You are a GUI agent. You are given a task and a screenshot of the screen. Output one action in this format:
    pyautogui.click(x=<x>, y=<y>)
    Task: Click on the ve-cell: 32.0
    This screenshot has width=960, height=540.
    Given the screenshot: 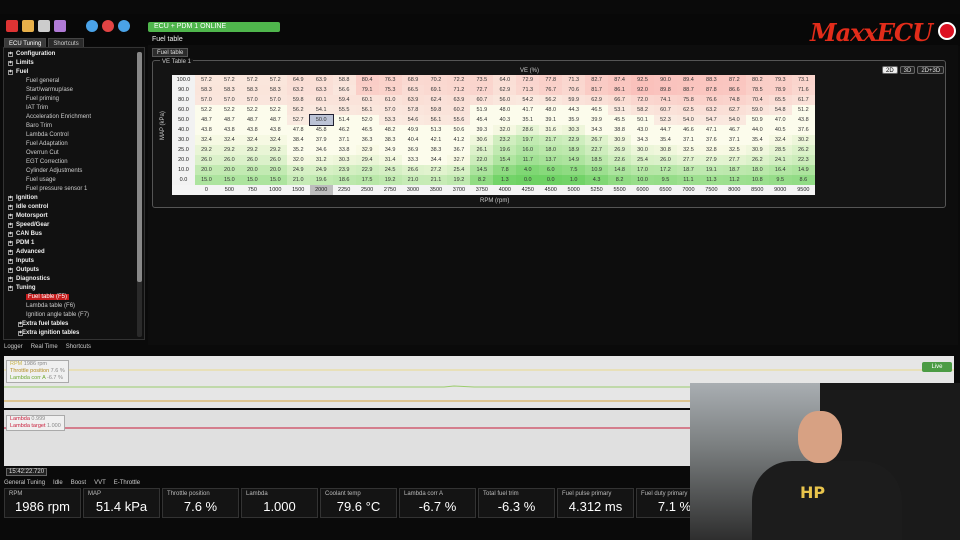 What is the action you would take?
    pyautogui.click(x=505, y=130)
    